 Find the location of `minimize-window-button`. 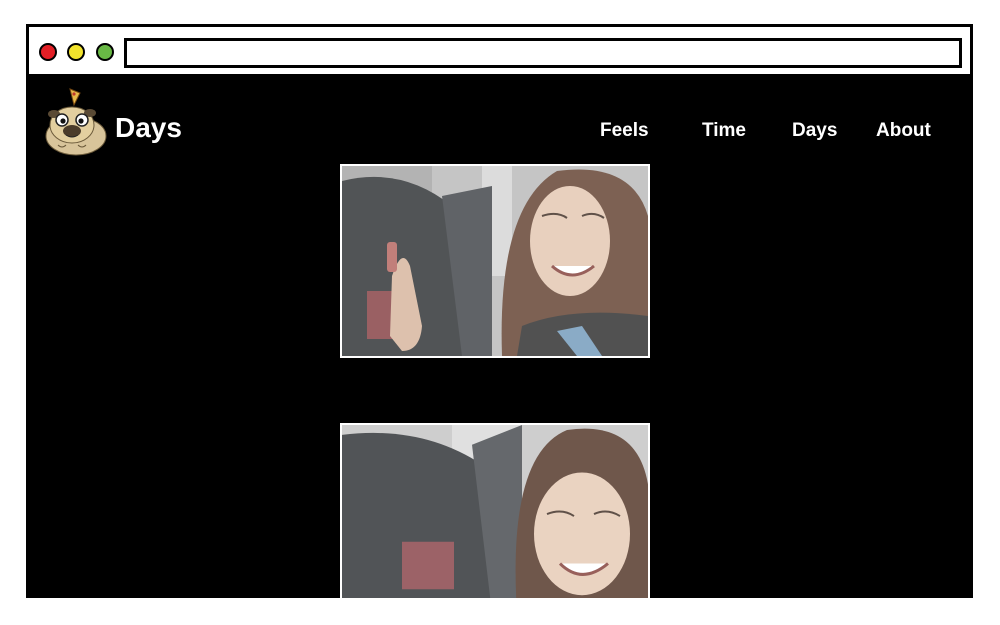

minimize-window-button is located at coordinates (76, 52).